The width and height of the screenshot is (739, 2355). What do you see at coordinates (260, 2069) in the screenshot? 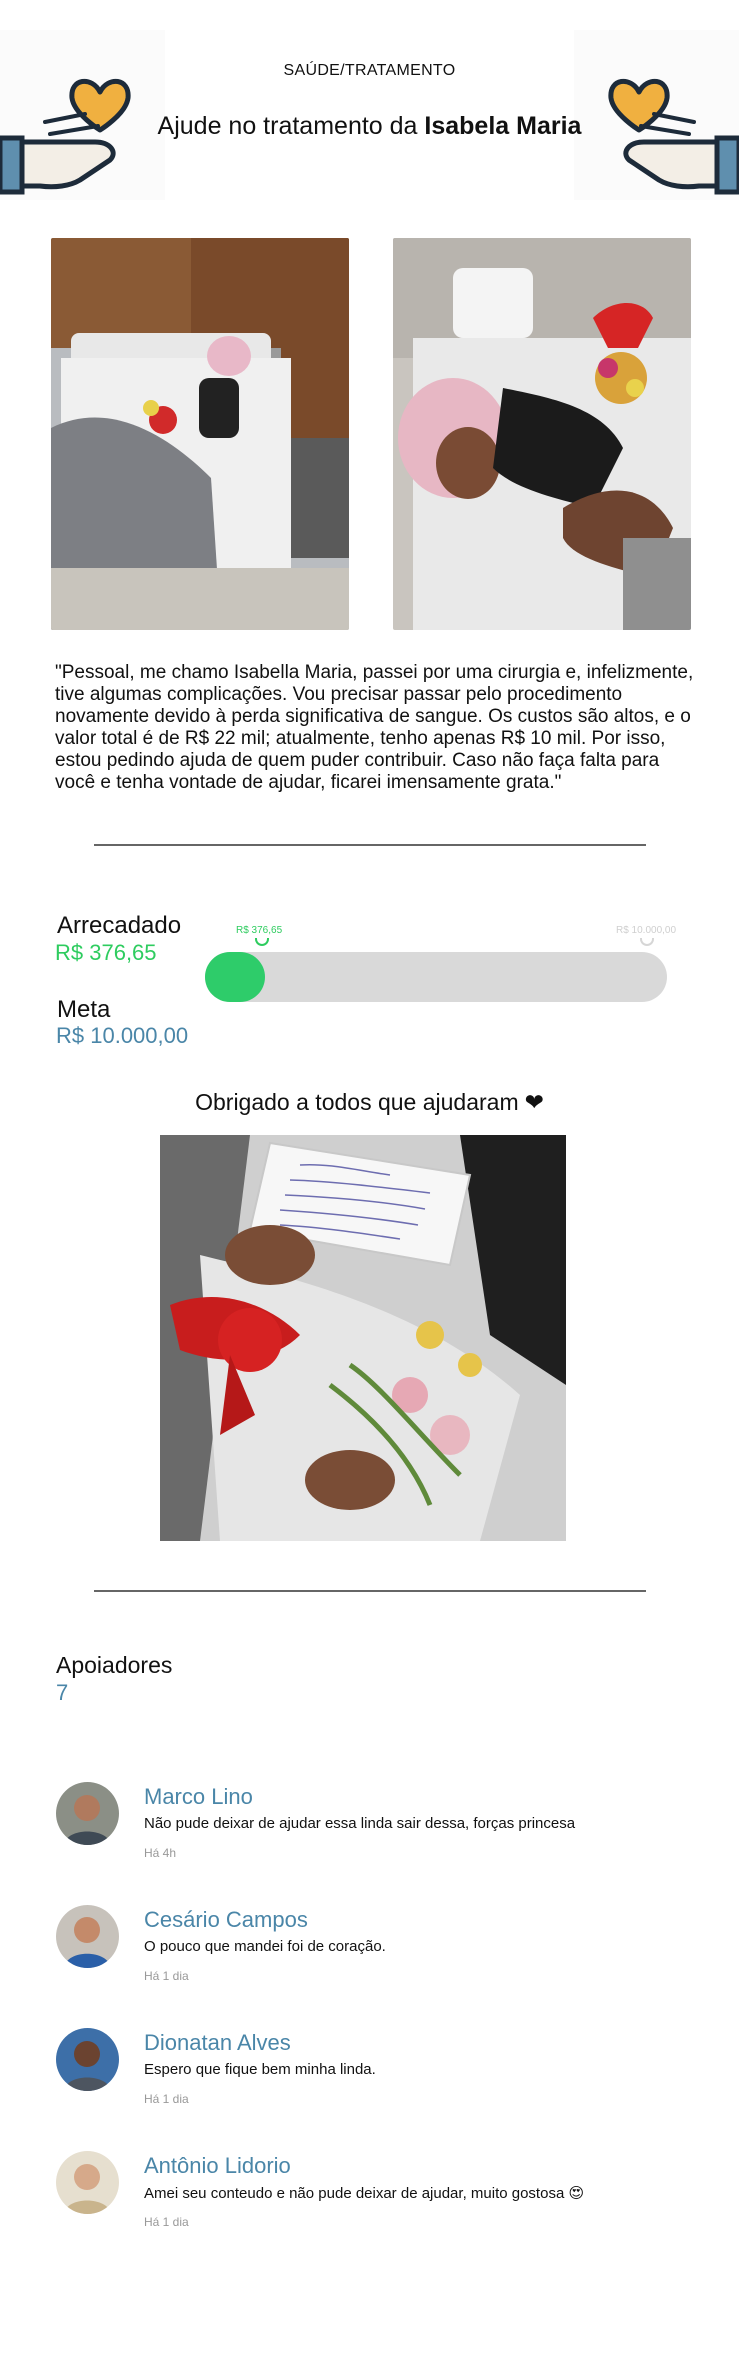
I see `supporter-message: Espero que fique bem minha linda.` at bounding box center [260, 2069].